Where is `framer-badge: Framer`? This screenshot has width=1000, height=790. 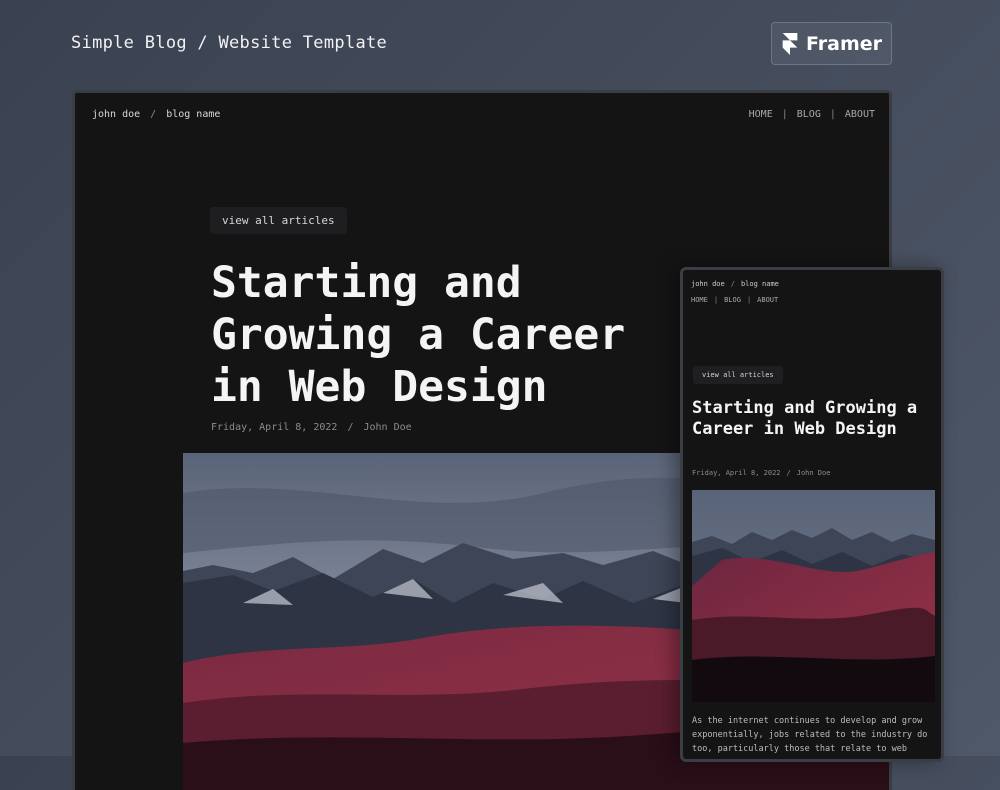
framer-badge: Framer is located at coordinates (831, 43).